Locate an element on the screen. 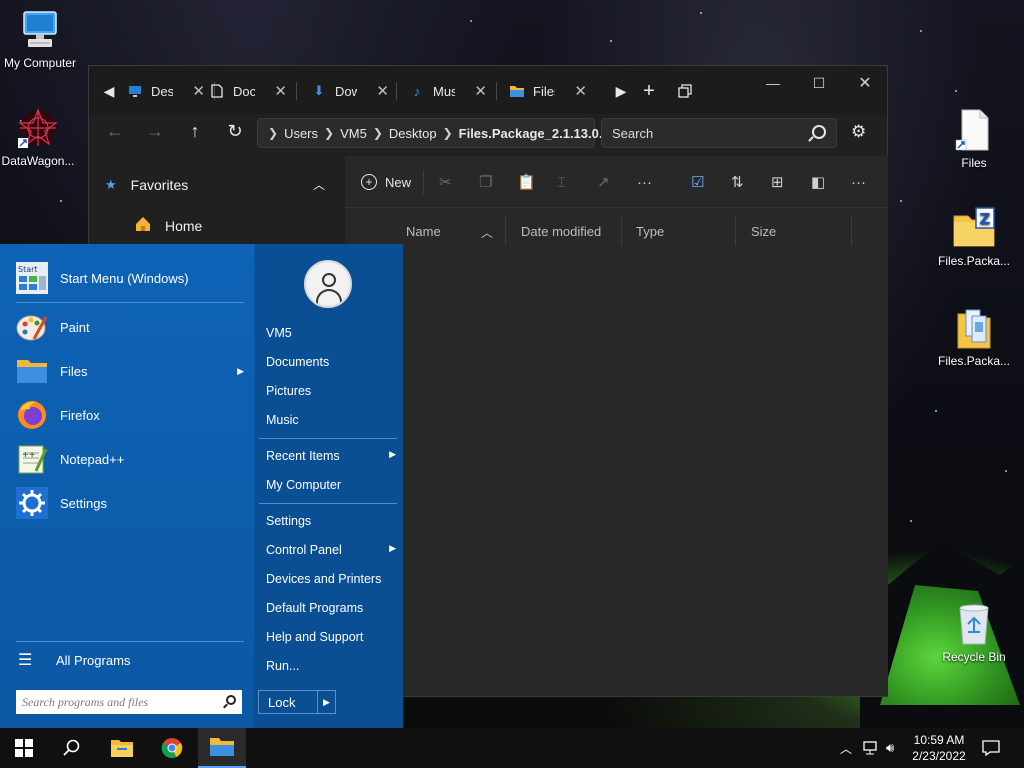  tab-desktop: Desktop ✕ is located at coordinates (166, 91).